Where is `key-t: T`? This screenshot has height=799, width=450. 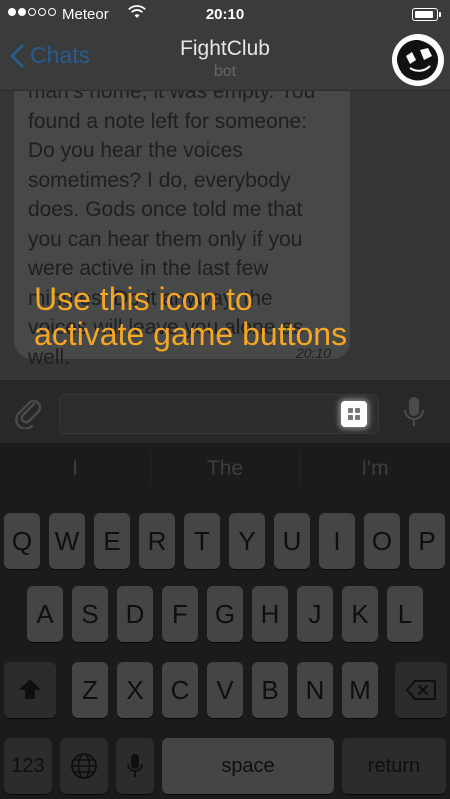
key-t: T is located at coordinates (202, 541).